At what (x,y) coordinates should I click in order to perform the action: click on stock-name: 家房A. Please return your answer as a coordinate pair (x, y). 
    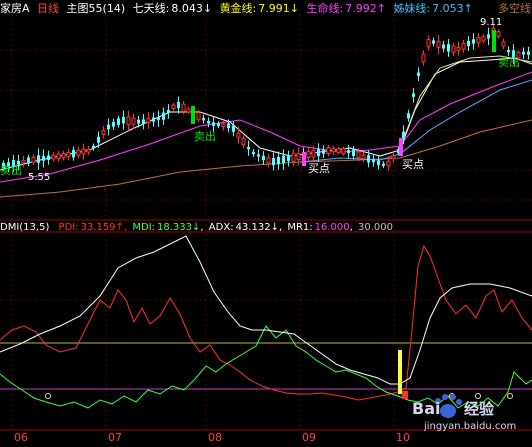
    Looking at the image, I should click on (15, 8).